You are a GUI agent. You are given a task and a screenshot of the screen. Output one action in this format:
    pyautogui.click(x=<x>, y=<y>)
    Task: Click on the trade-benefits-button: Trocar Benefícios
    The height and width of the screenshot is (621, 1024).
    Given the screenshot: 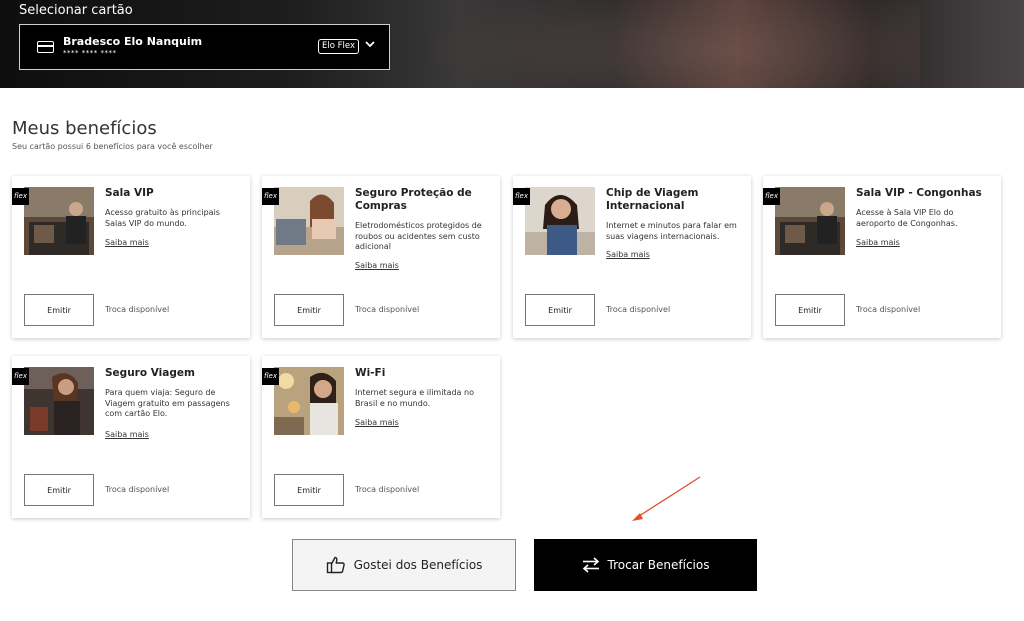 What is the action you would take?
    pyautogui.click(x=645, y=565)
    